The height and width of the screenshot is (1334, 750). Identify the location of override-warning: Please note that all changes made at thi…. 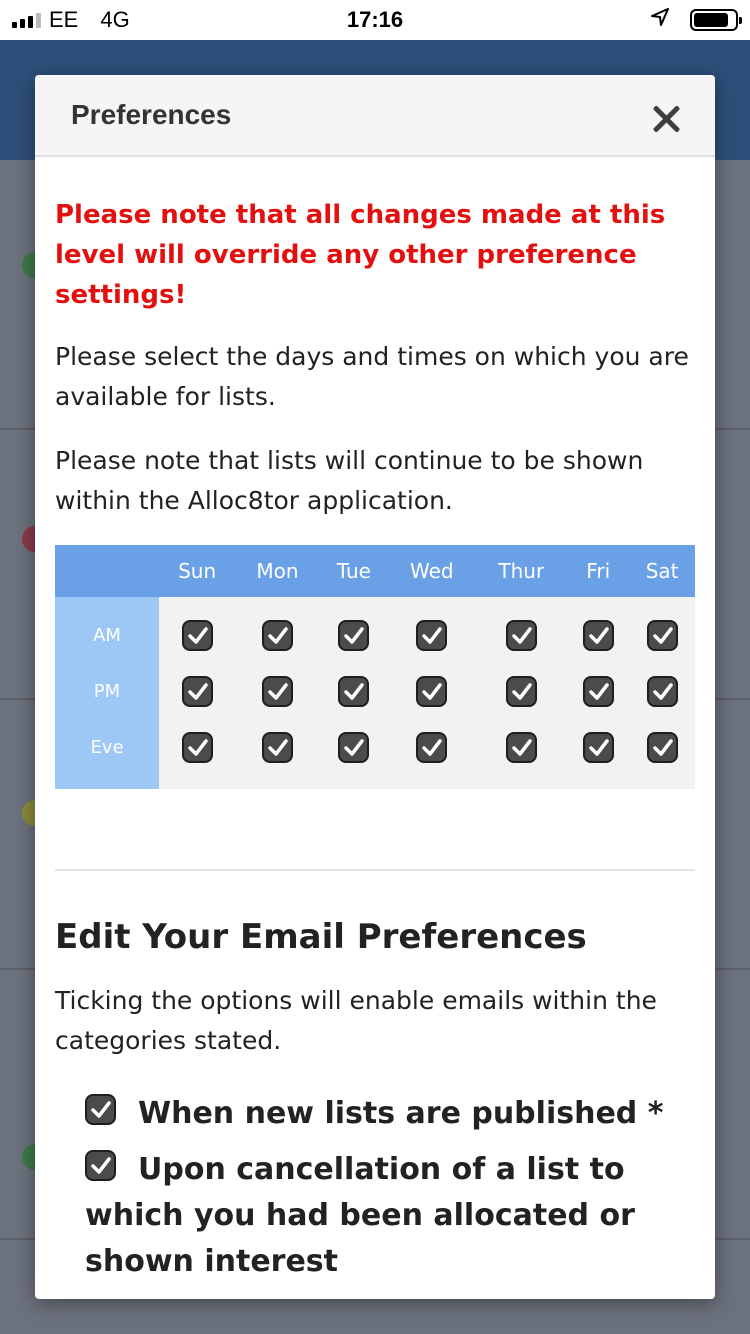
(360, 255).